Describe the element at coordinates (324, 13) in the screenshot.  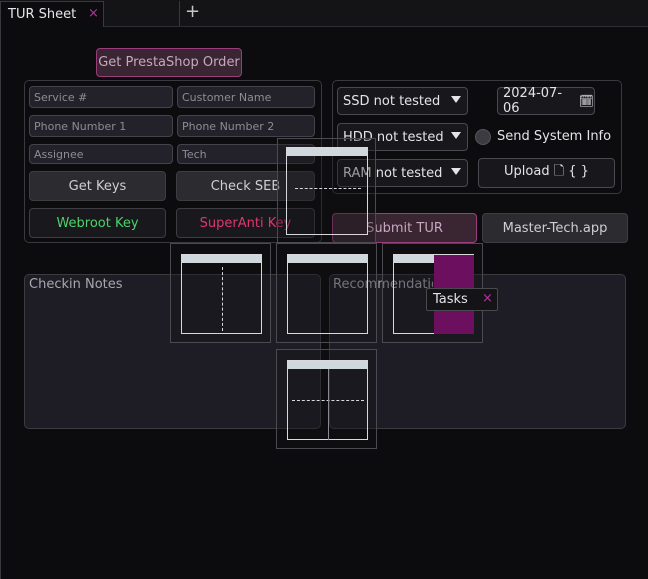
I see `tab-bar: TUR Sheet × +` at that location.